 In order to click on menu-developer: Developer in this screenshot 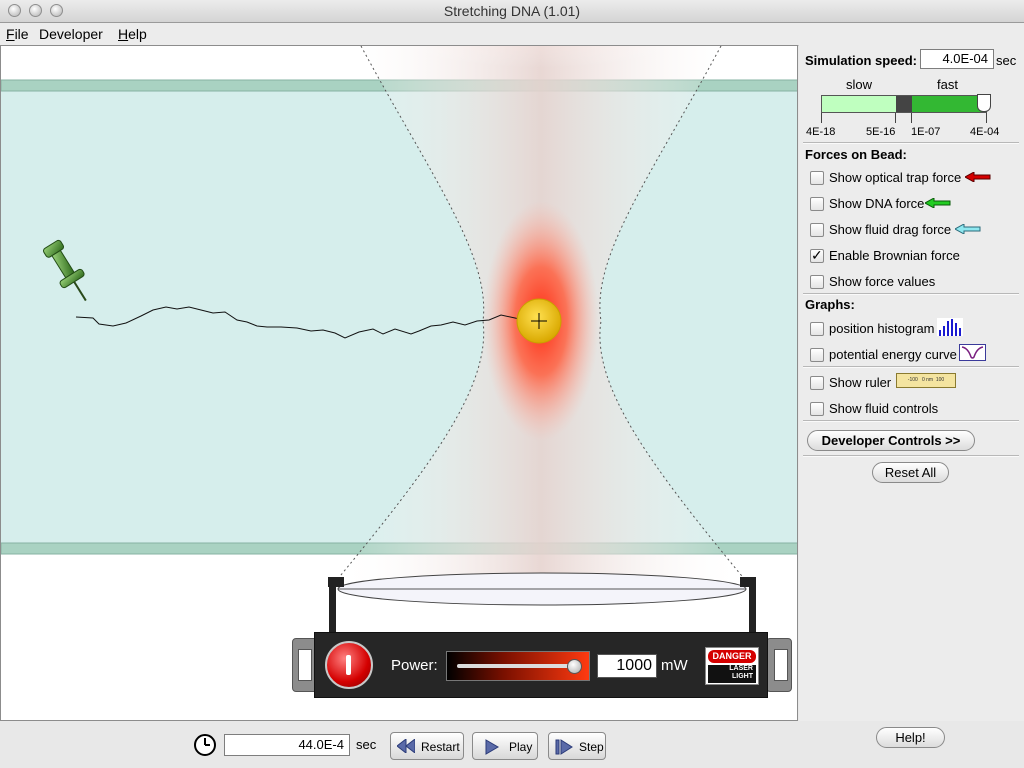, I will do `click(71, 34)`.